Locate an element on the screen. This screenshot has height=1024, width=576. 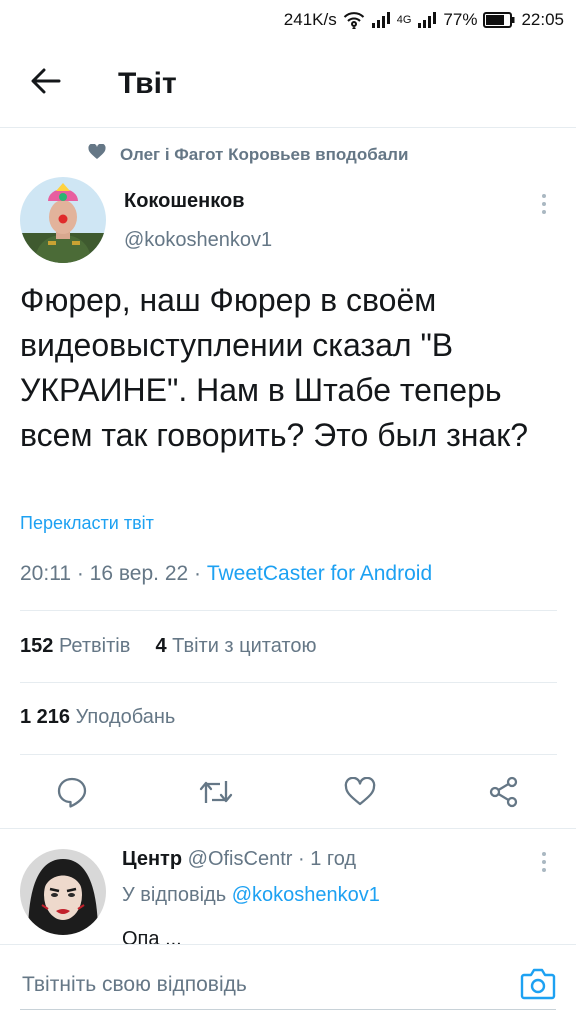
back-button is located at coordinates (46, 84).